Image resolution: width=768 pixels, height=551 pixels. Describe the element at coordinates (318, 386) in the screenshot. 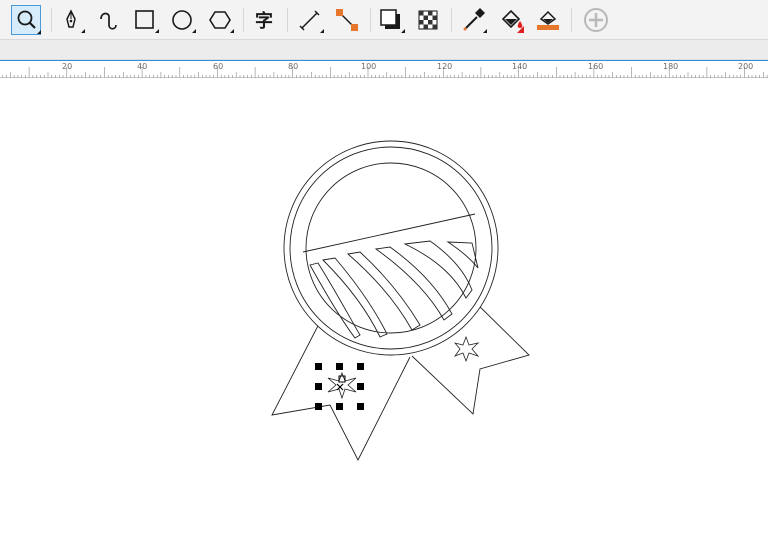

I see `selection-handle-left` at that location.